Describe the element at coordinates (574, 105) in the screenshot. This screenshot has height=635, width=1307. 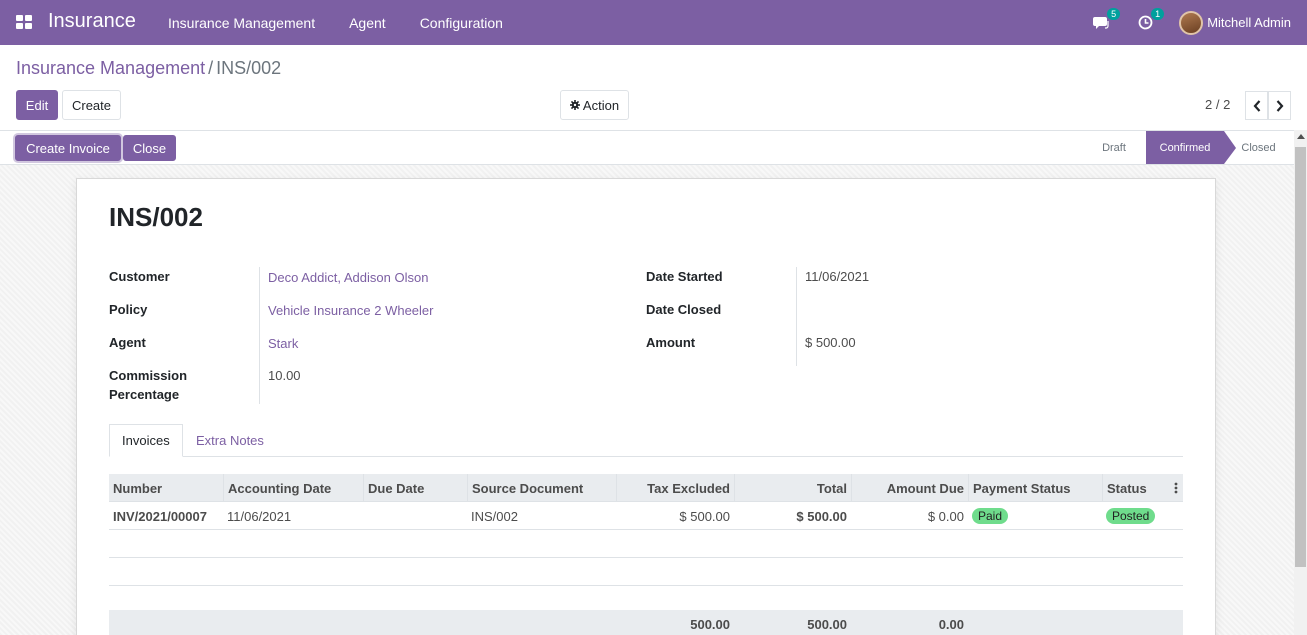
I see `gear-icon` at that location.